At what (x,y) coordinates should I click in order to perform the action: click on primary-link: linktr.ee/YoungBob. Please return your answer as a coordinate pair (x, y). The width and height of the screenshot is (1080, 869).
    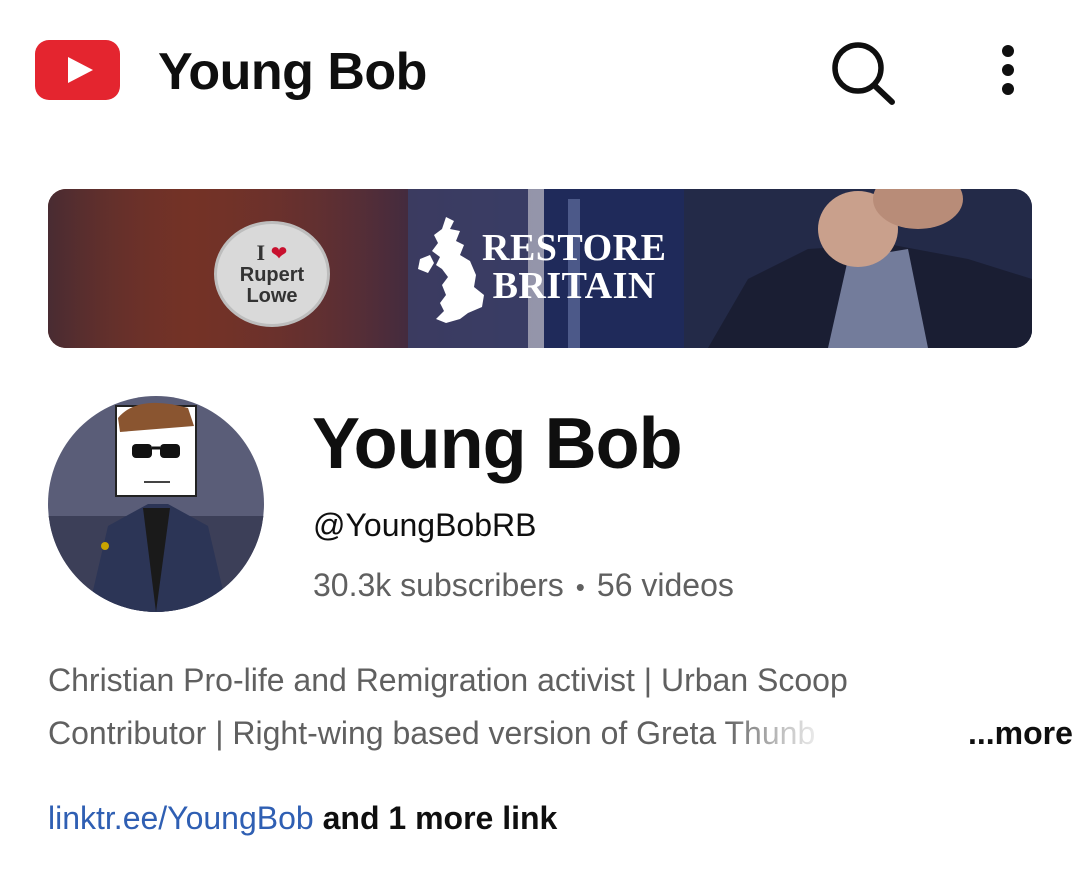
    Looking at the image, I should click on (181, 818).